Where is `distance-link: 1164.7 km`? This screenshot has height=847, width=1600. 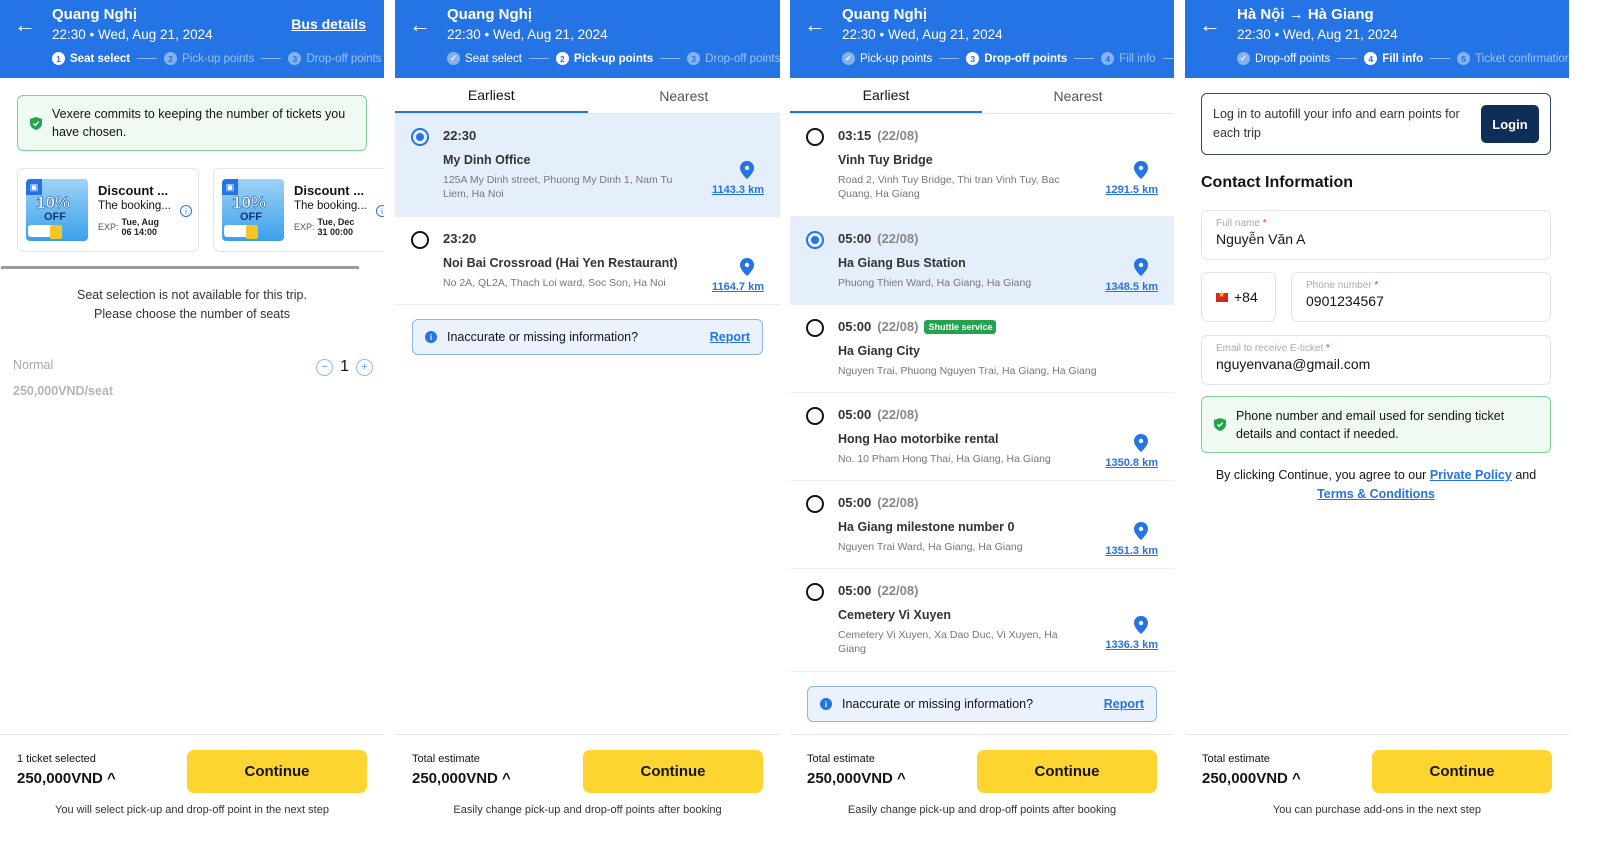
distance-link: 1164.7 km is located at coordinates (738, 287).